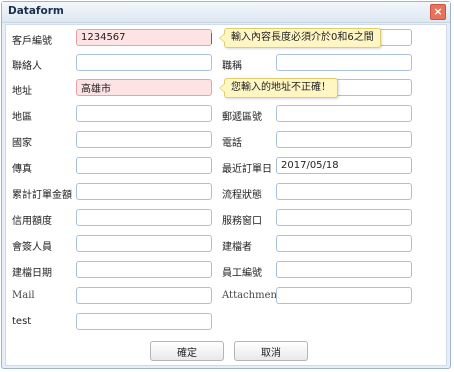 The width and height of the screenshot is (454, 372). I want to click on label-phone: 電話, so click(232, 143).